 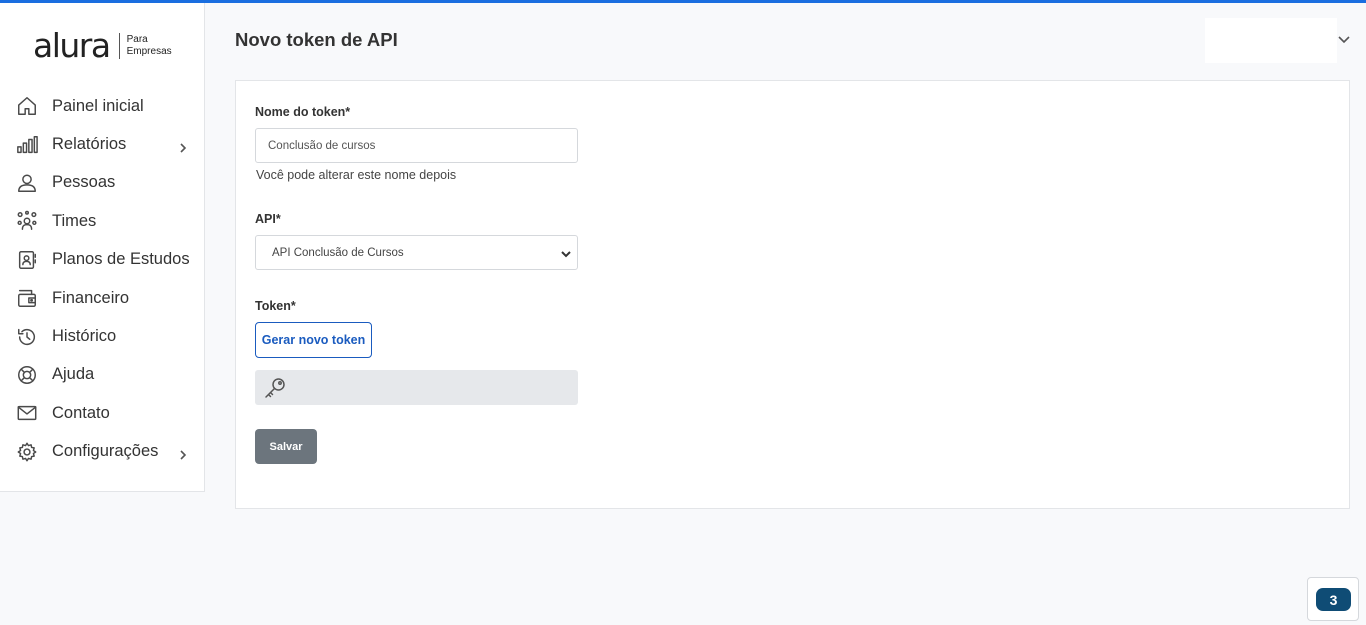 I want to click on alura-logo: alura Para Empresas, so click(x=102, y=45).